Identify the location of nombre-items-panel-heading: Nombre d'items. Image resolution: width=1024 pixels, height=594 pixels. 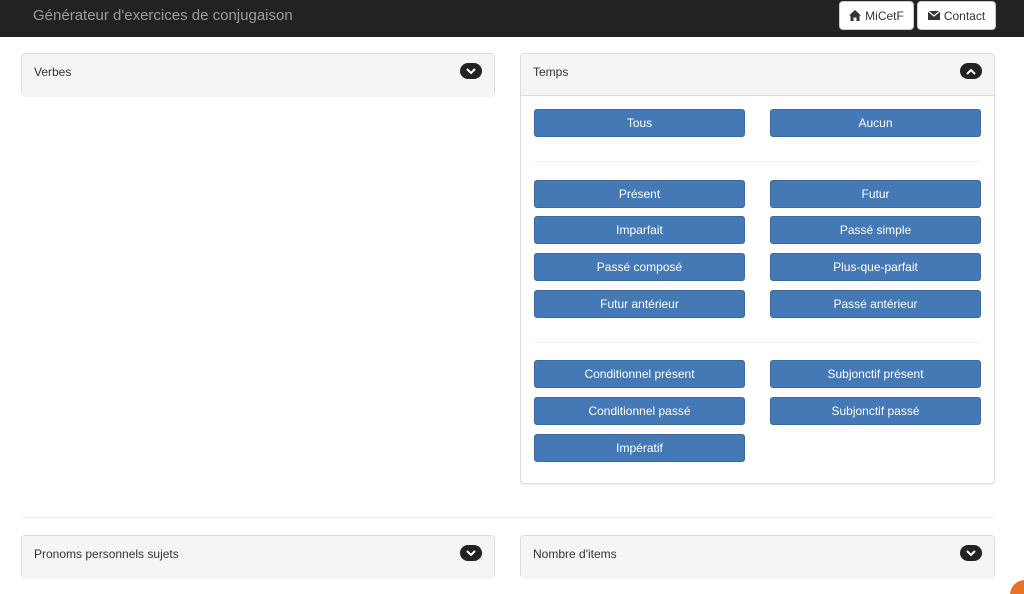
(757, 557).